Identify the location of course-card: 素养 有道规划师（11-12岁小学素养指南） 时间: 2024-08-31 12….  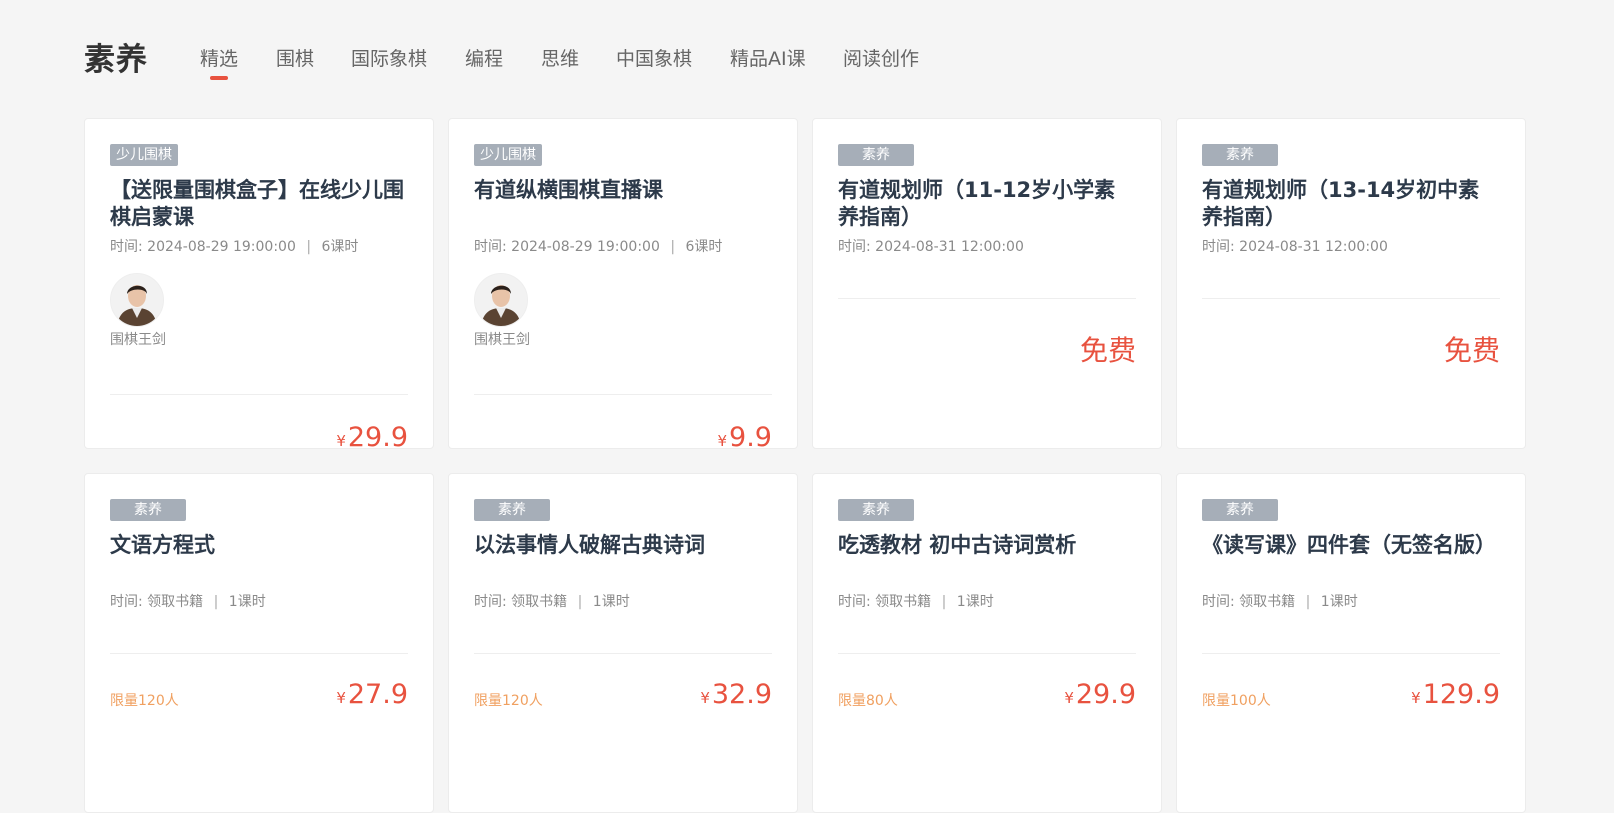
(987, 283).